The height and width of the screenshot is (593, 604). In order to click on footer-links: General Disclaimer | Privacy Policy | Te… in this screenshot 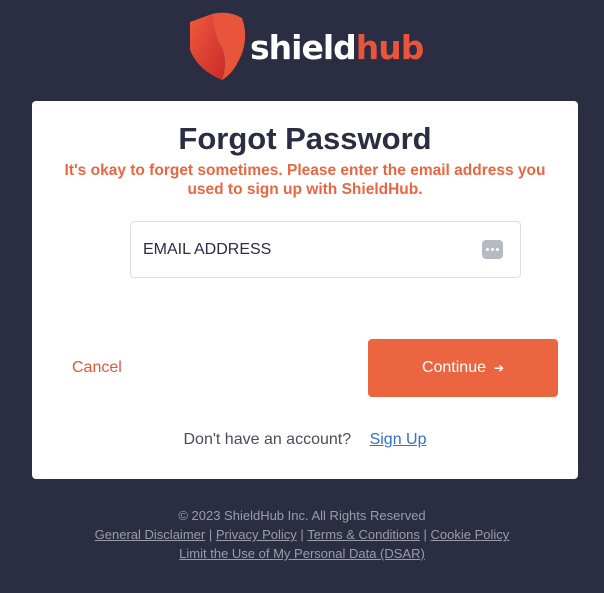, I will do `click(302, 534)`.